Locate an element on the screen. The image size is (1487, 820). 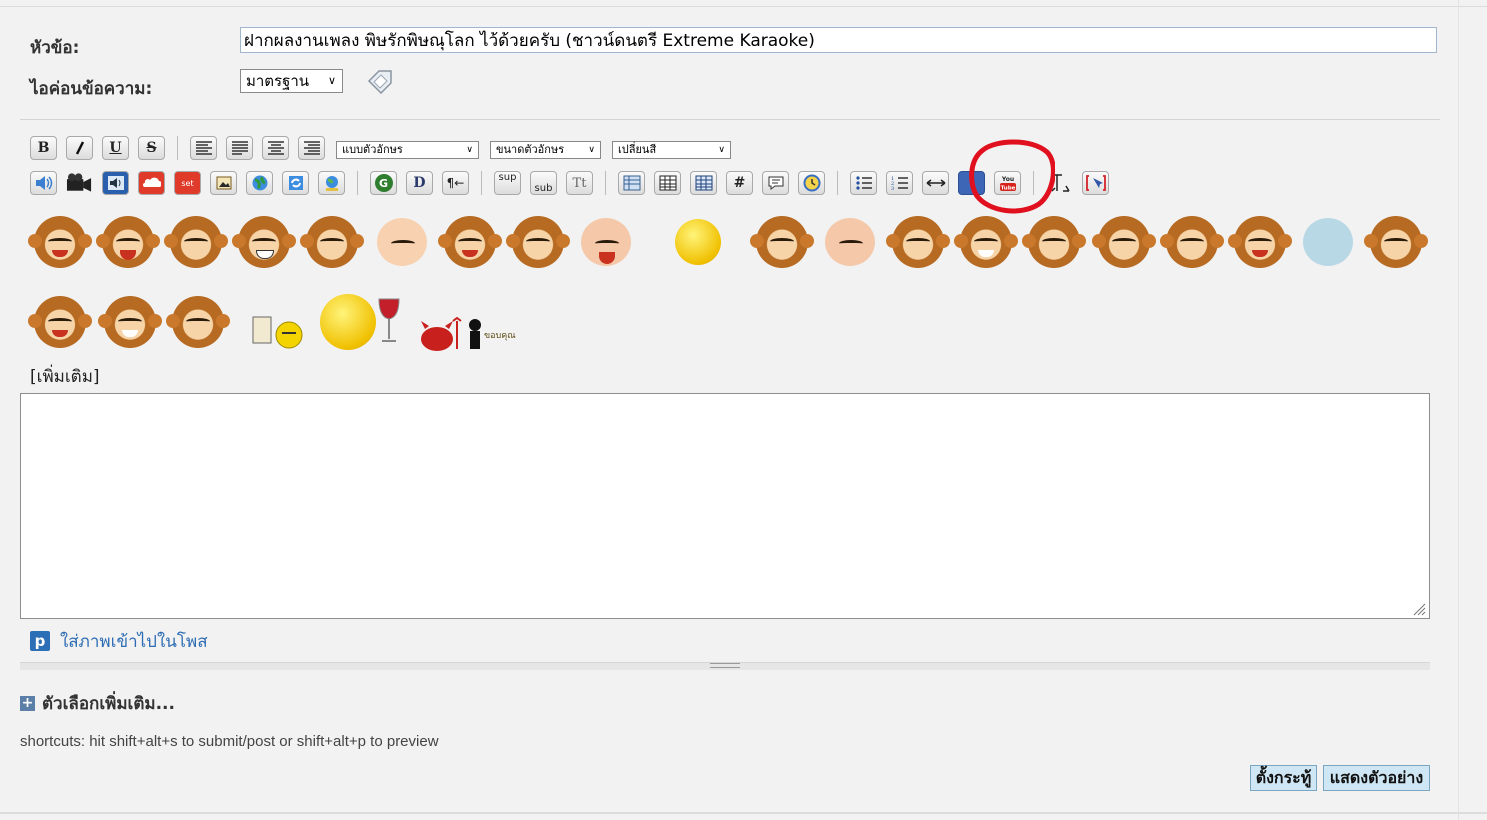
smiley-monkey-cover is located at coordinates (538, 242).